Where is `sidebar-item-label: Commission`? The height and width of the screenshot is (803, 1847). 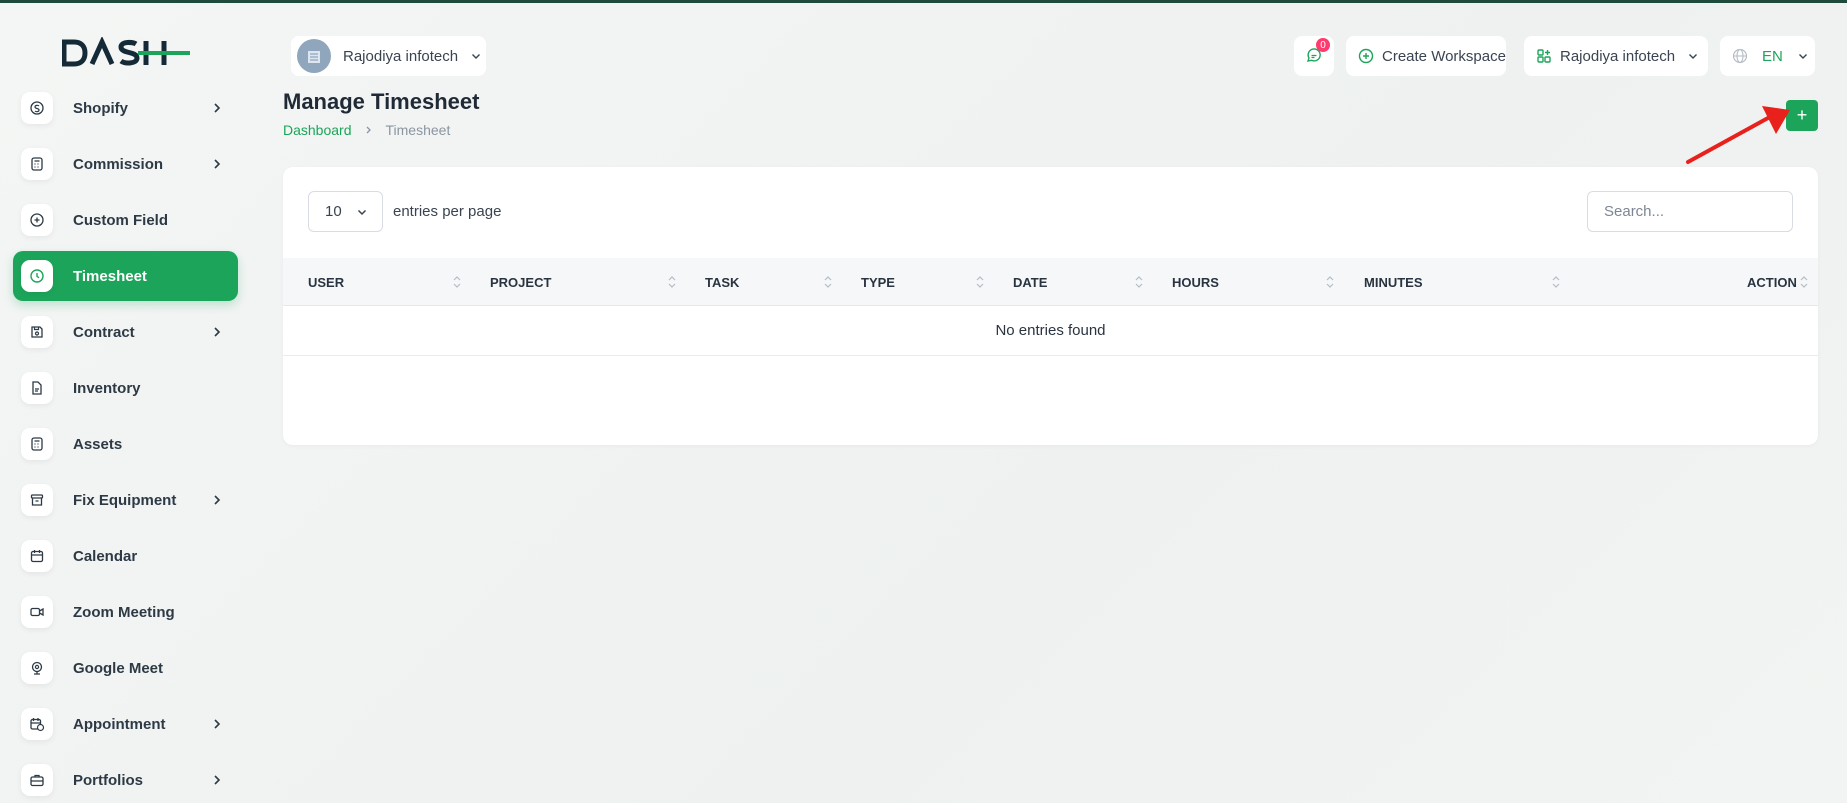 sidebar-item-label: Commission is located at coordinates (118, 164).